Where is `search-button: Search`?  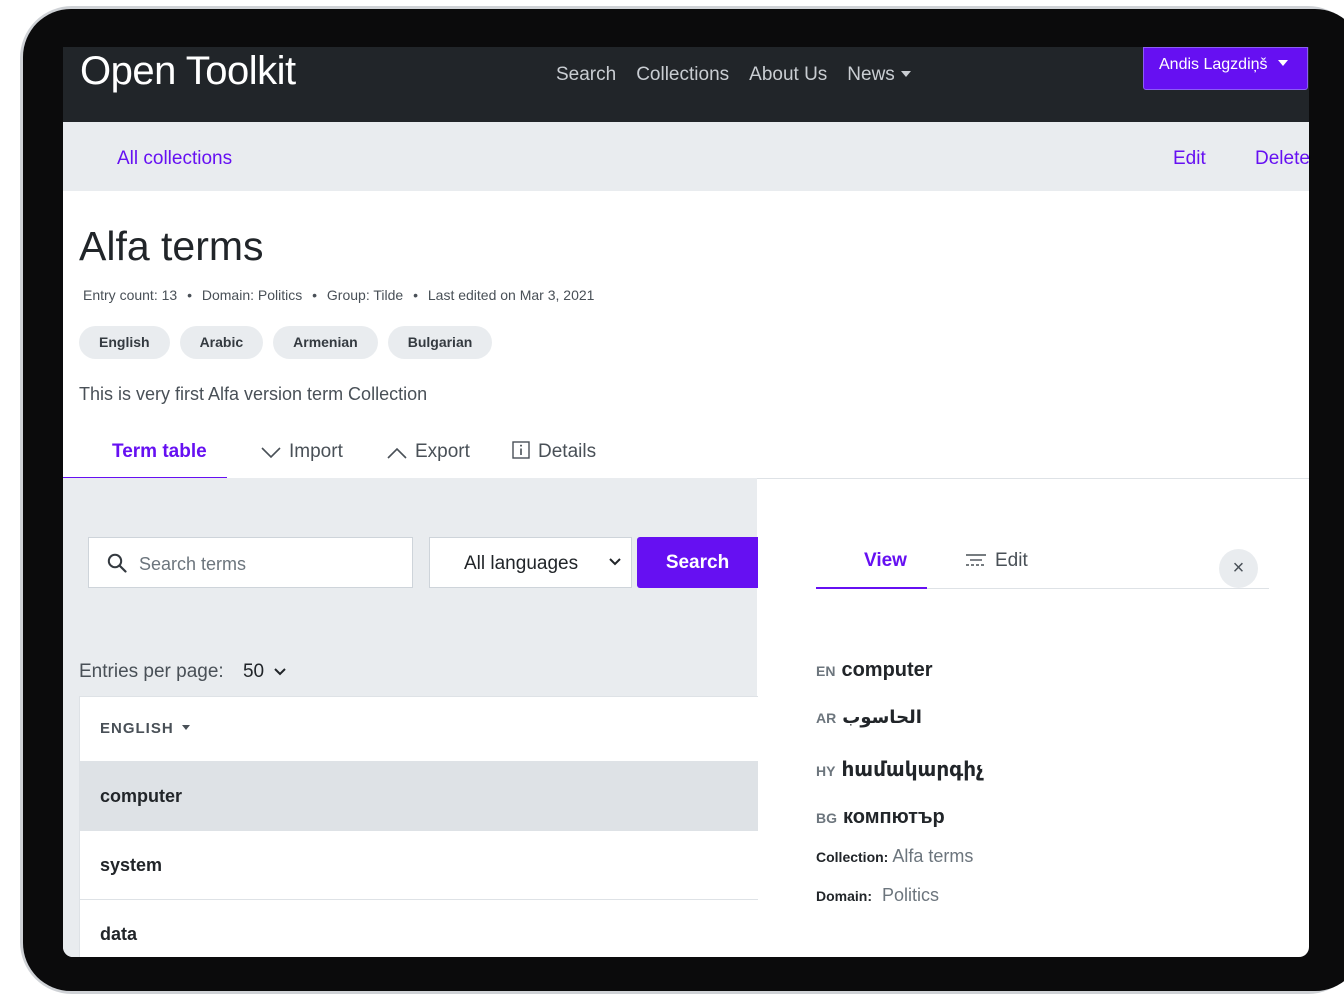
search-button: Search is located at coordinates (697, 562).